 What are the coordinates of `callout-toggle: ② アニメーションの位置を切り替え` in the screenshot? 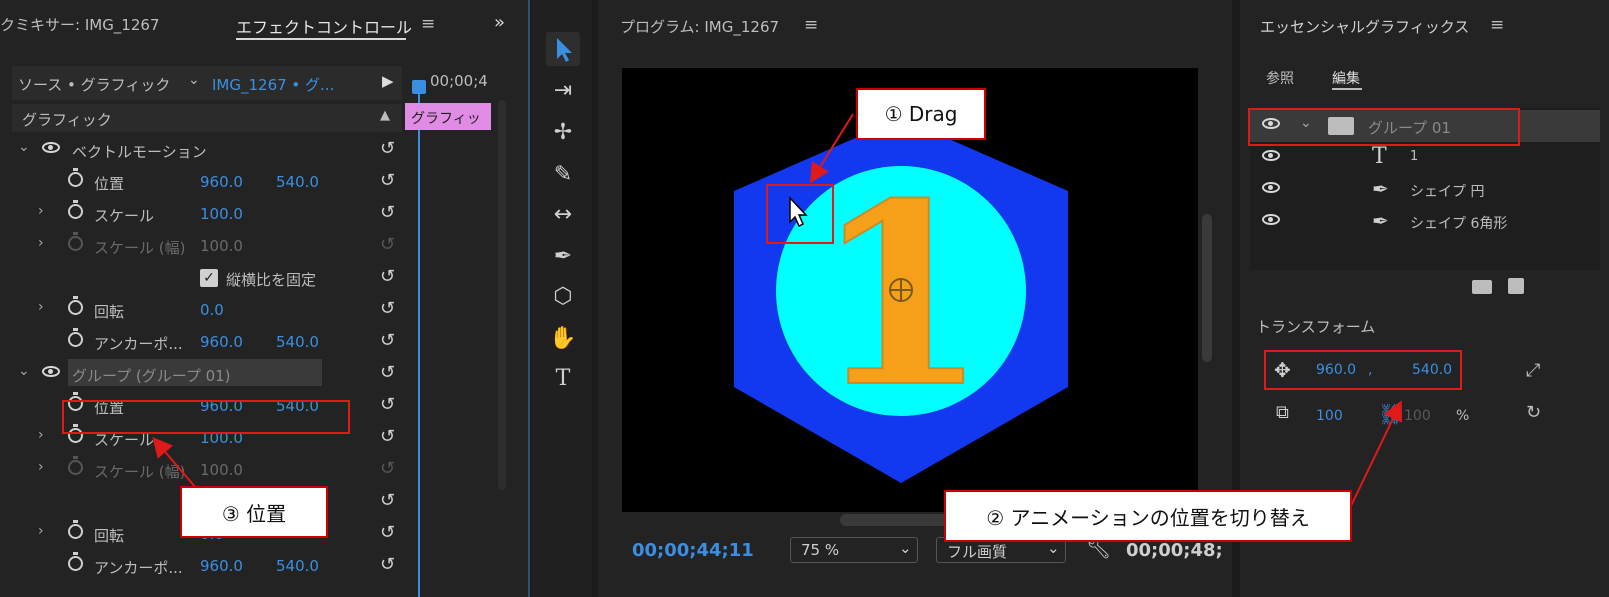 It's located at (1148, 516).